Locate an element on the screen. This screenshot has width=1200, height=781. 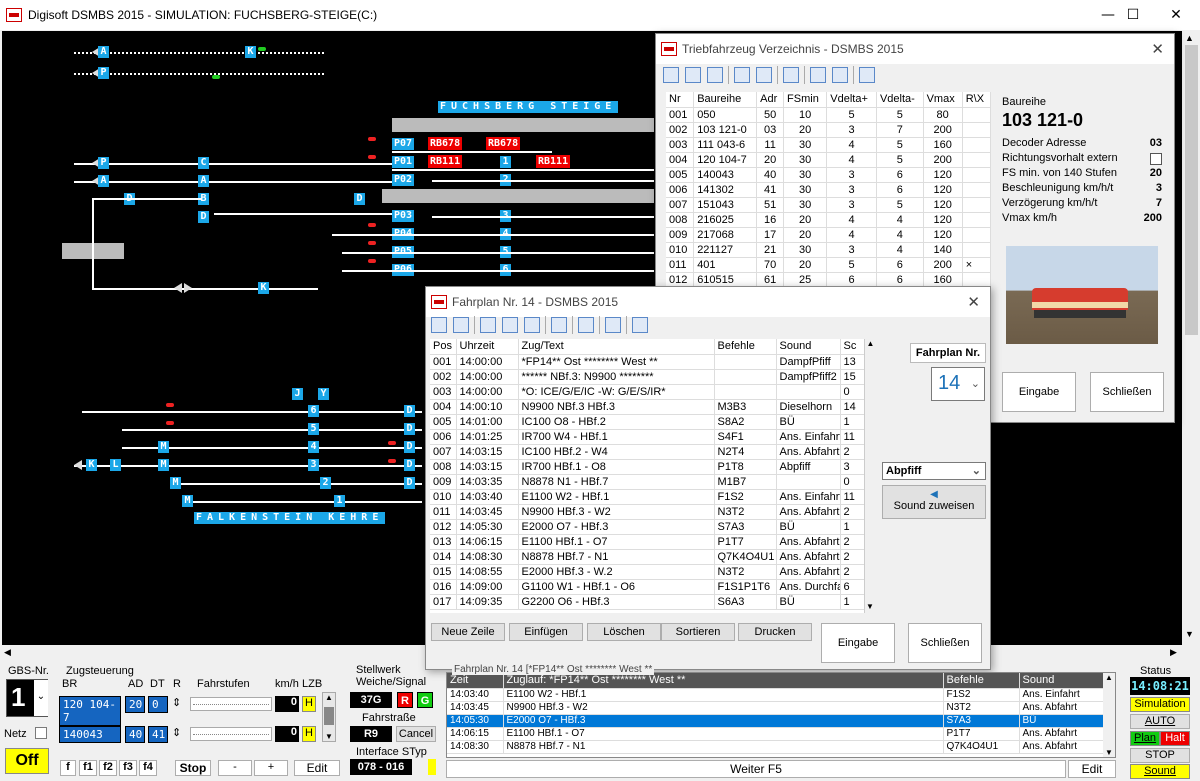
loeschen-button: Löschen is located at coordinates (624, 632).